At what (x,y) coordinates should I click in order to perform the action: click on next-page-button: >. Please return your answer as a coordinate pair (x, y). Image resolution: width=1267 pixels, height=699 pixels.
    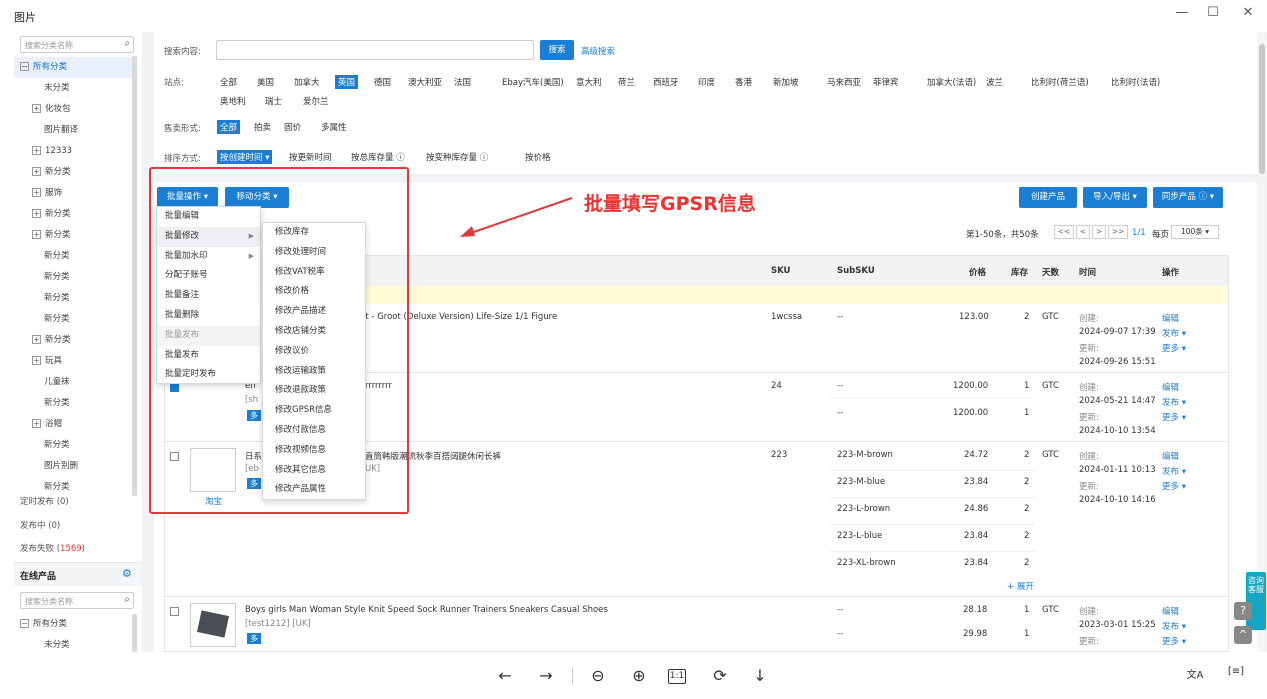
    Looking at the image, I should click on (1099, 232).